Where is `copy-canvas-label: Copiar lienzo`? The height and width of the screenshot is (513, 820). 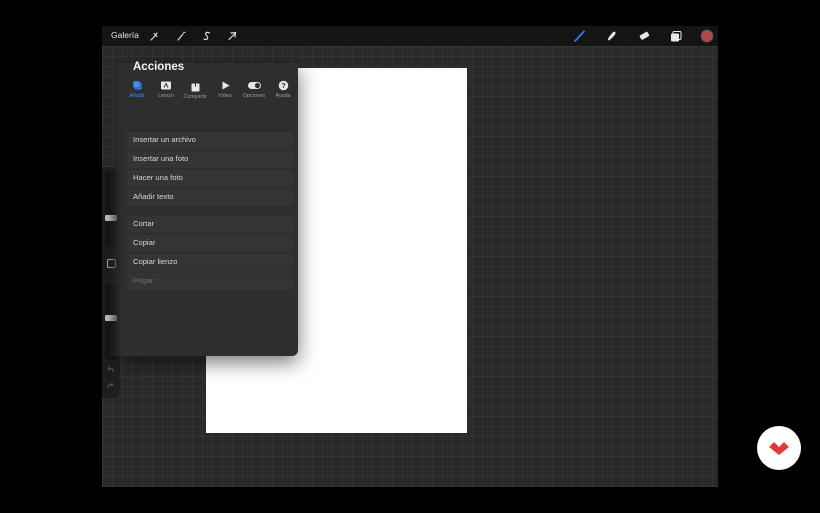
copy-canvas-label: Copiar lienzo is located at coordinates (155, 261).